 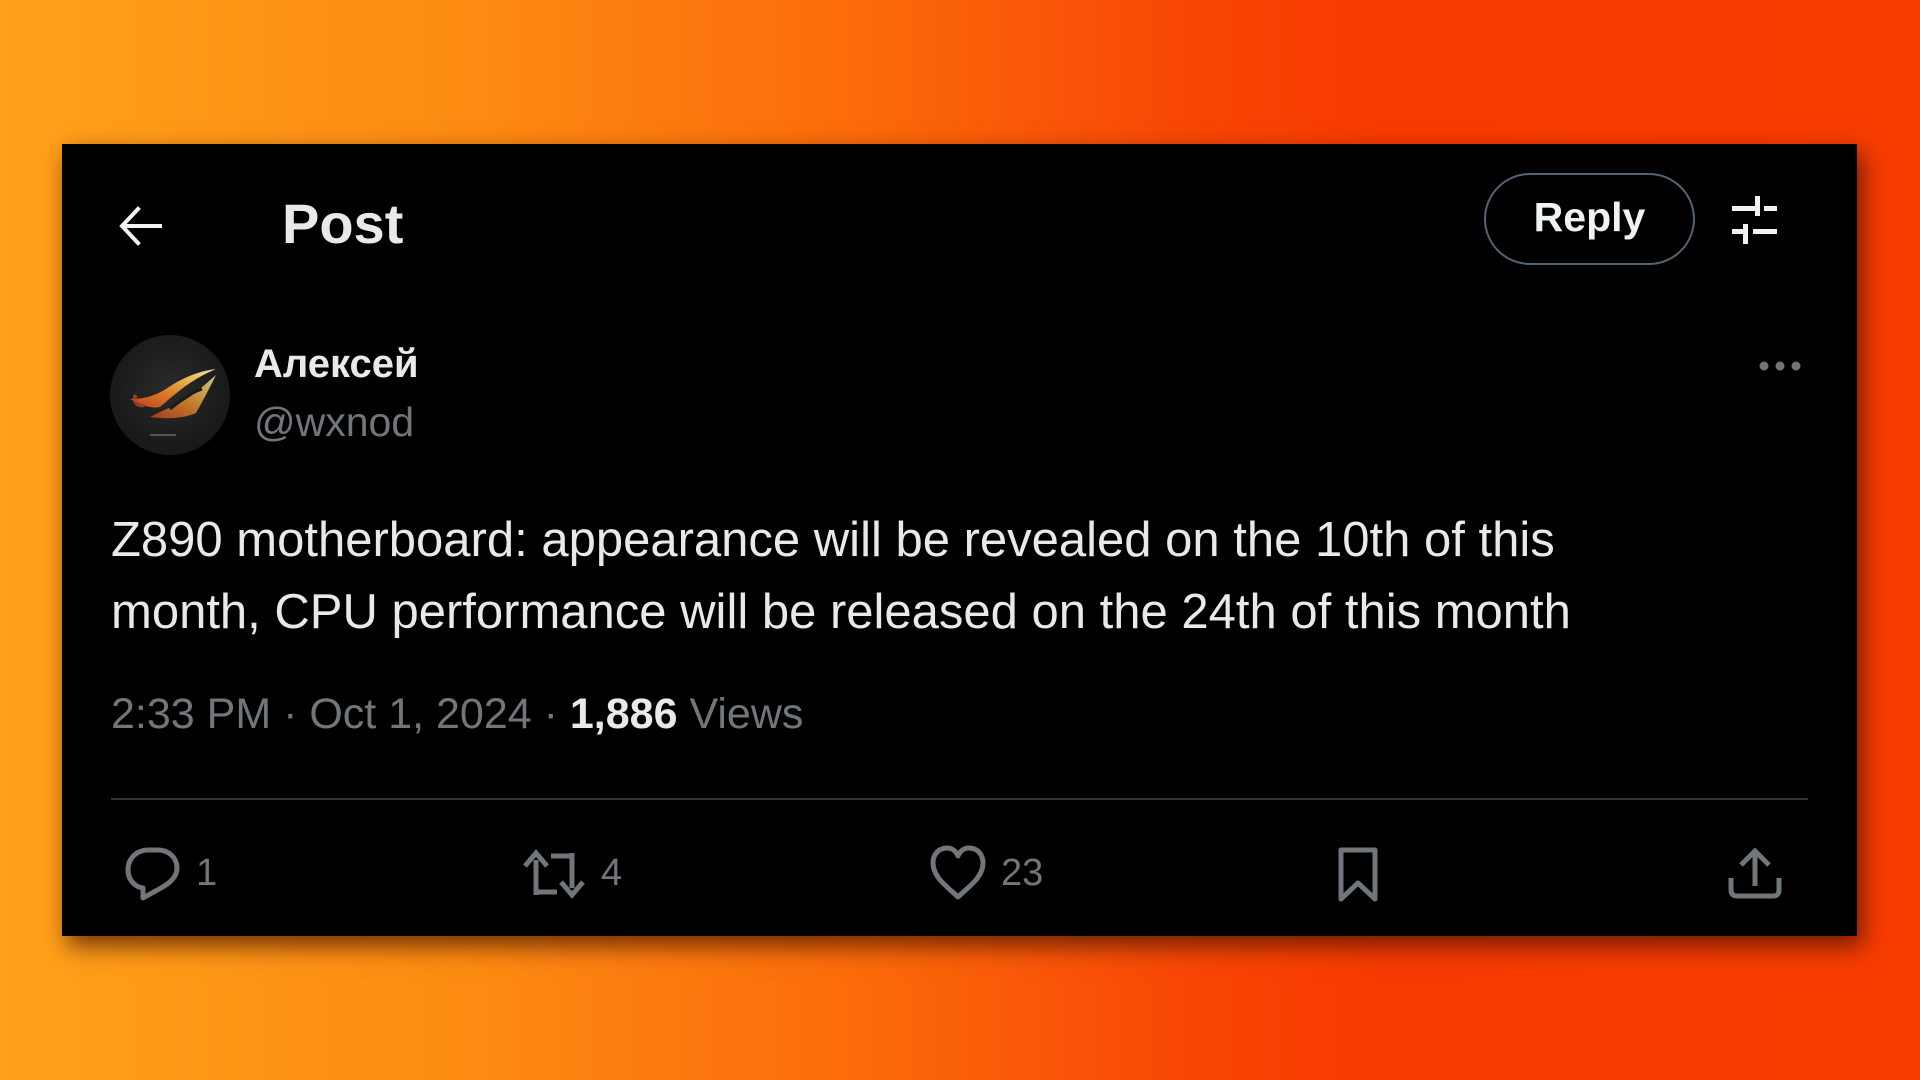 I want to click on bookmark-icon, so click(x=1358, y=874).